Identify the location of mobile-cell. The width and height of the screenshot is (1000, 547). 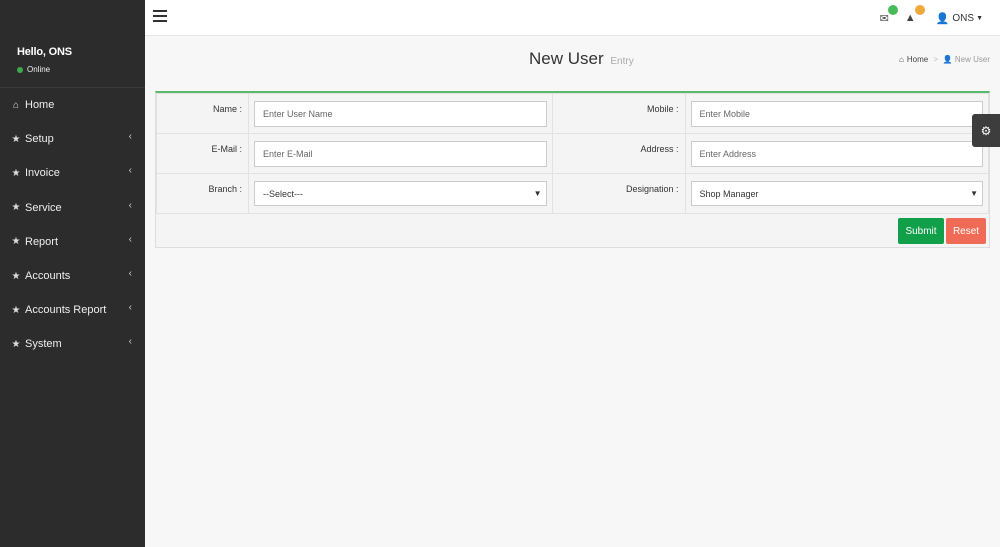
(836, 113).